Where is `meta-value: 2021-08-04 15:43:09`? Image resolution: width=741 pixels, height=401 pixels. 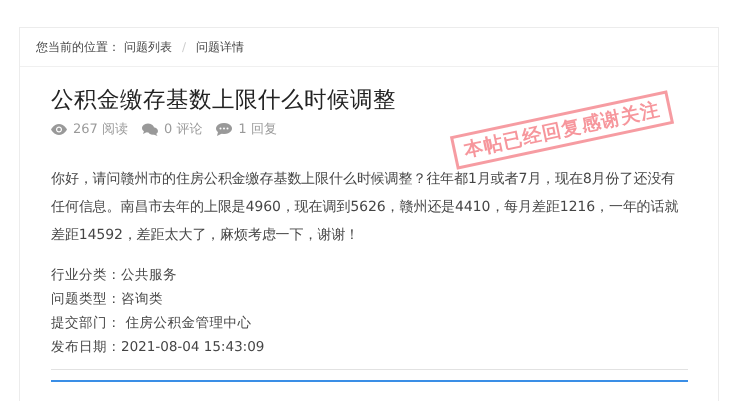
meta-value: 2021-08-04 15:43:09 is located at coordinates (192, 347).